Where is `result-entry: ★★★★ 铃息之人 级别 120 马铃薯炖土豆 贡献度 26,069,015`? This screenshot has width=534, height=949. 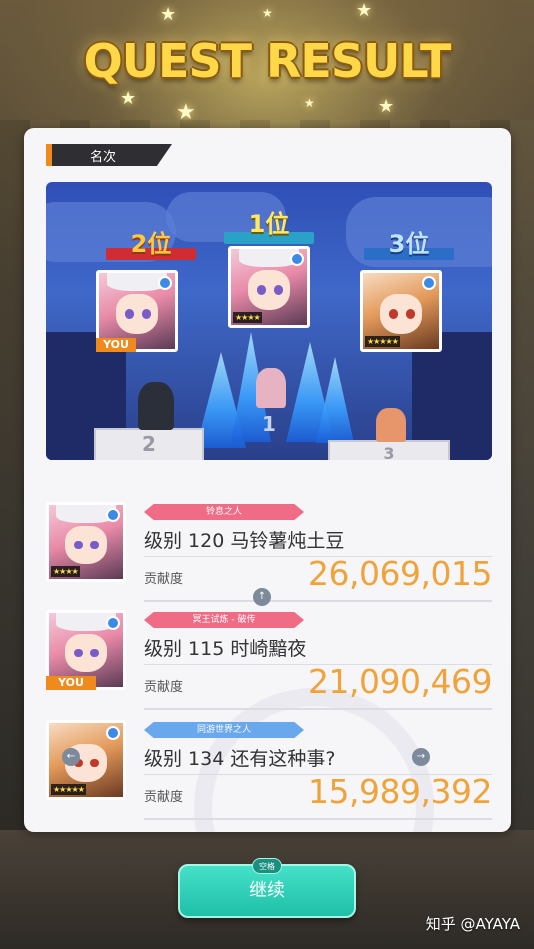
result-entry: ★★★★ 铃息之人 级别 120 马铃薯炖土豆 贡献度 26,069,015 is located at coordinates (269, 552).